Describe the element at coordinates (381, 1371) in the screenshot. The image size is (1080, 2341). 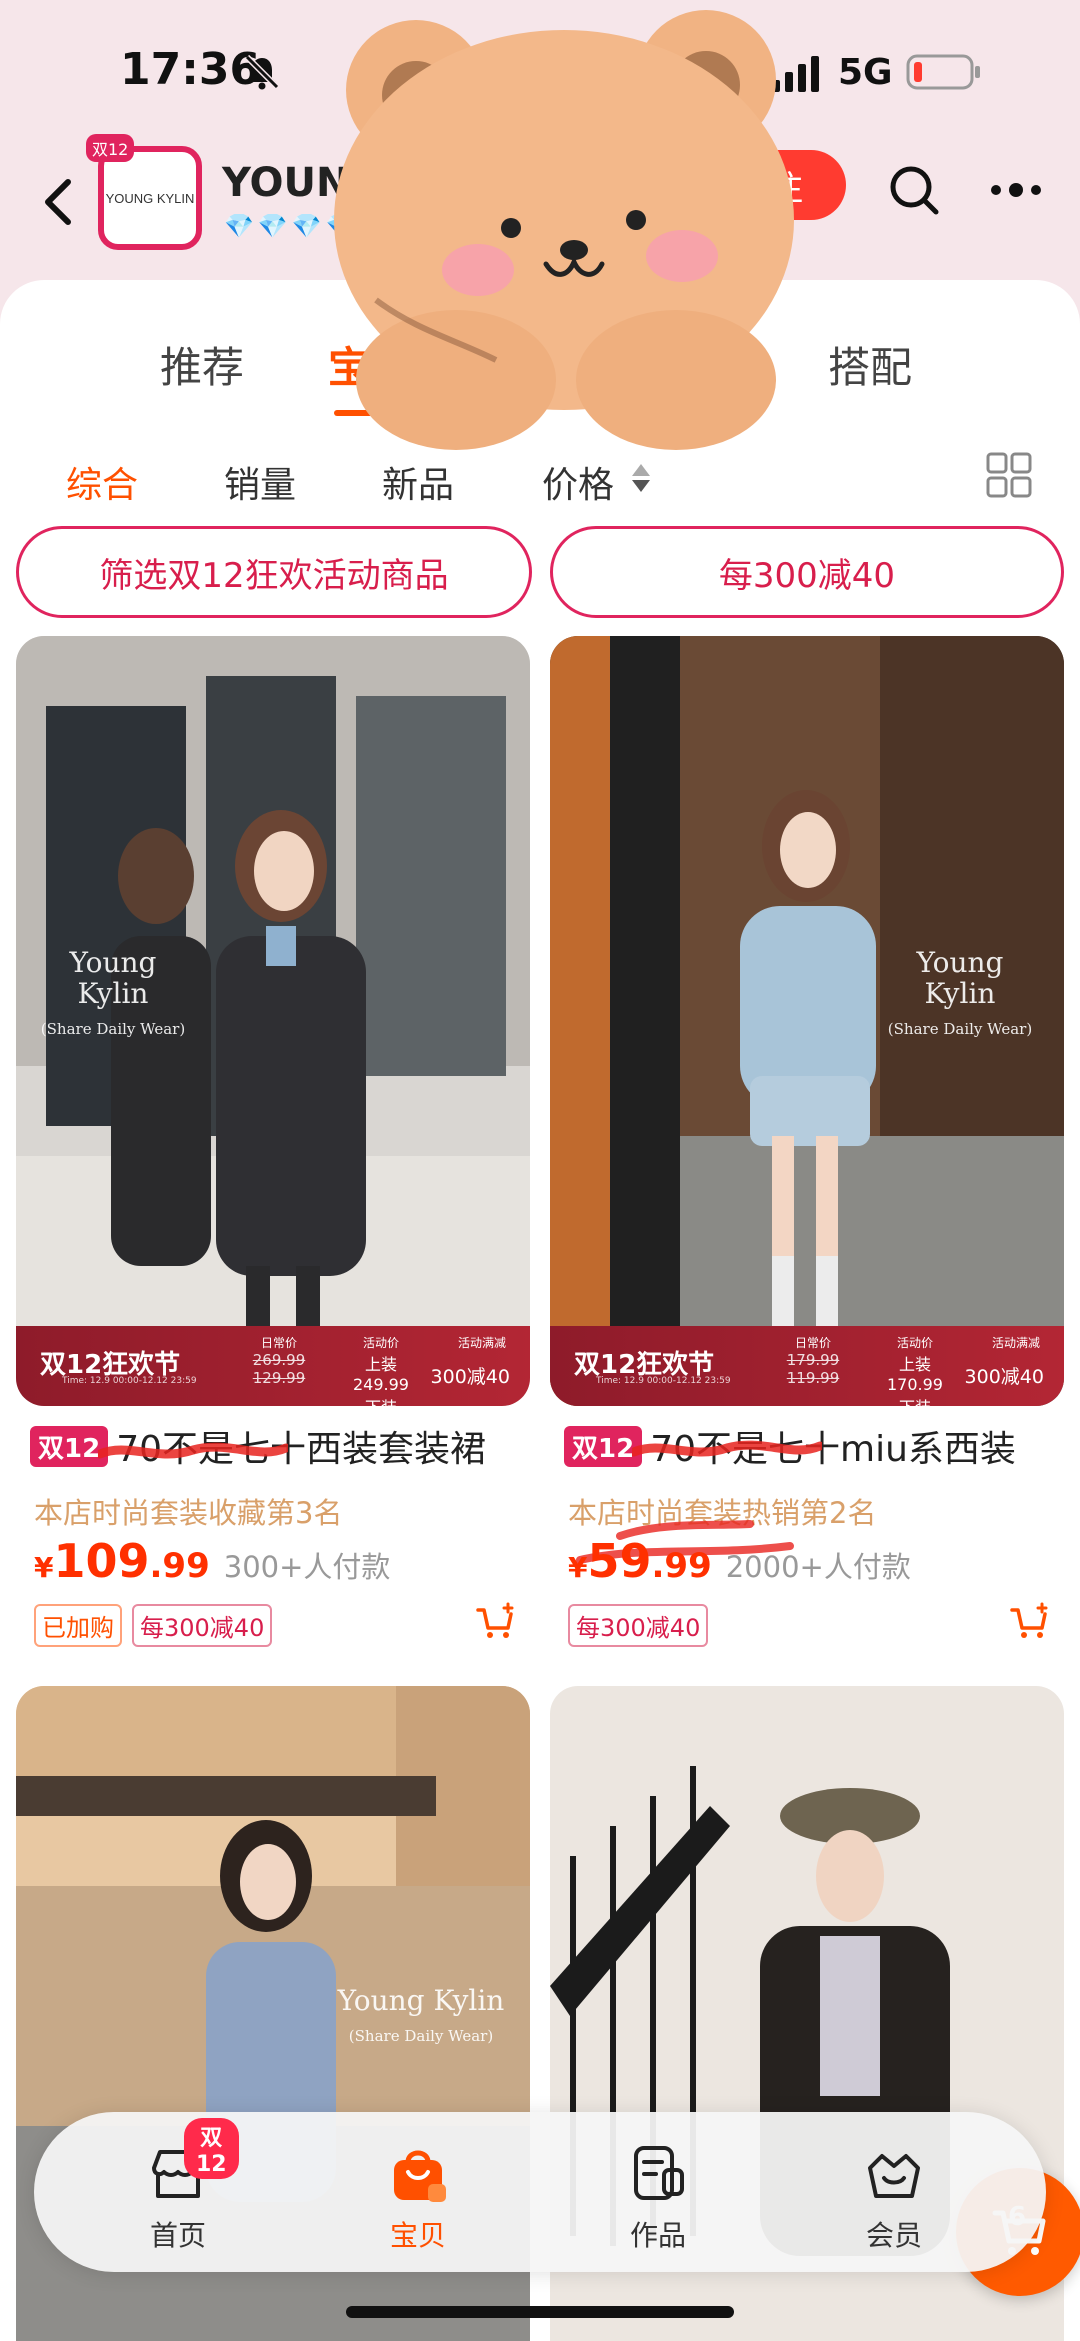
I see `event-price-col: 活动价 上装 249.99 下装 109.99` at that location.